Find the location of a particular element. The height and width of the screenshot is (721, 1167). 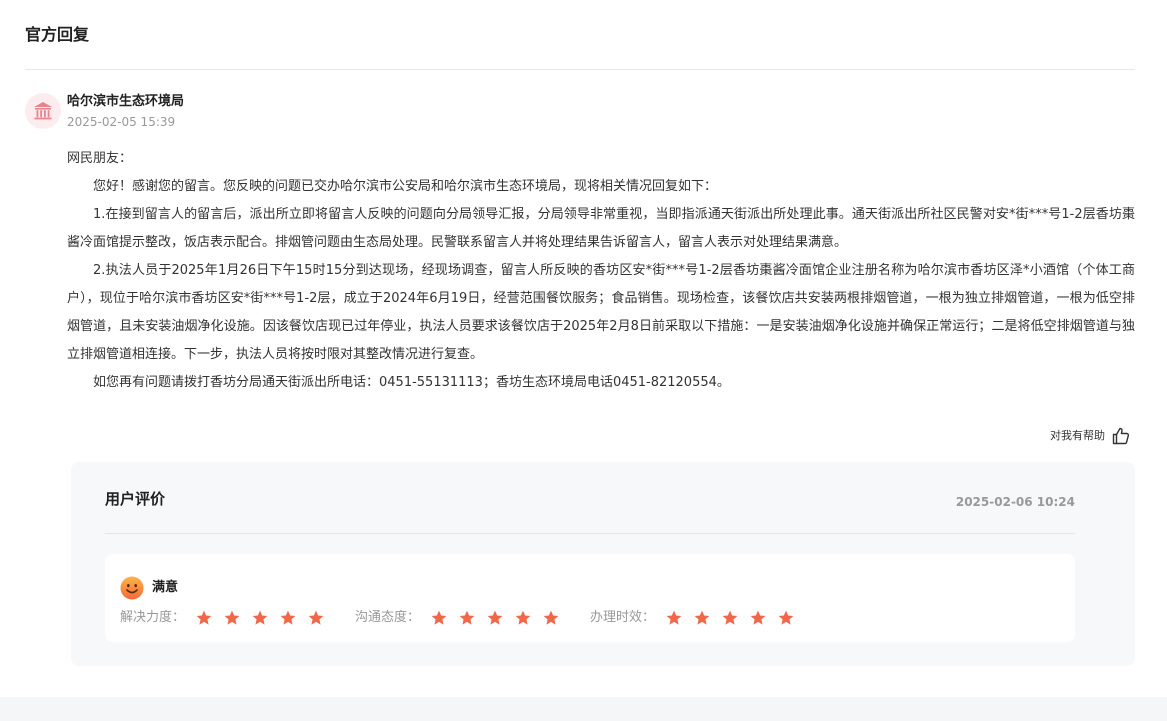

rating-list: 解决力度： 沟通态度： 办理时效： is located at coordinates (457, 618).